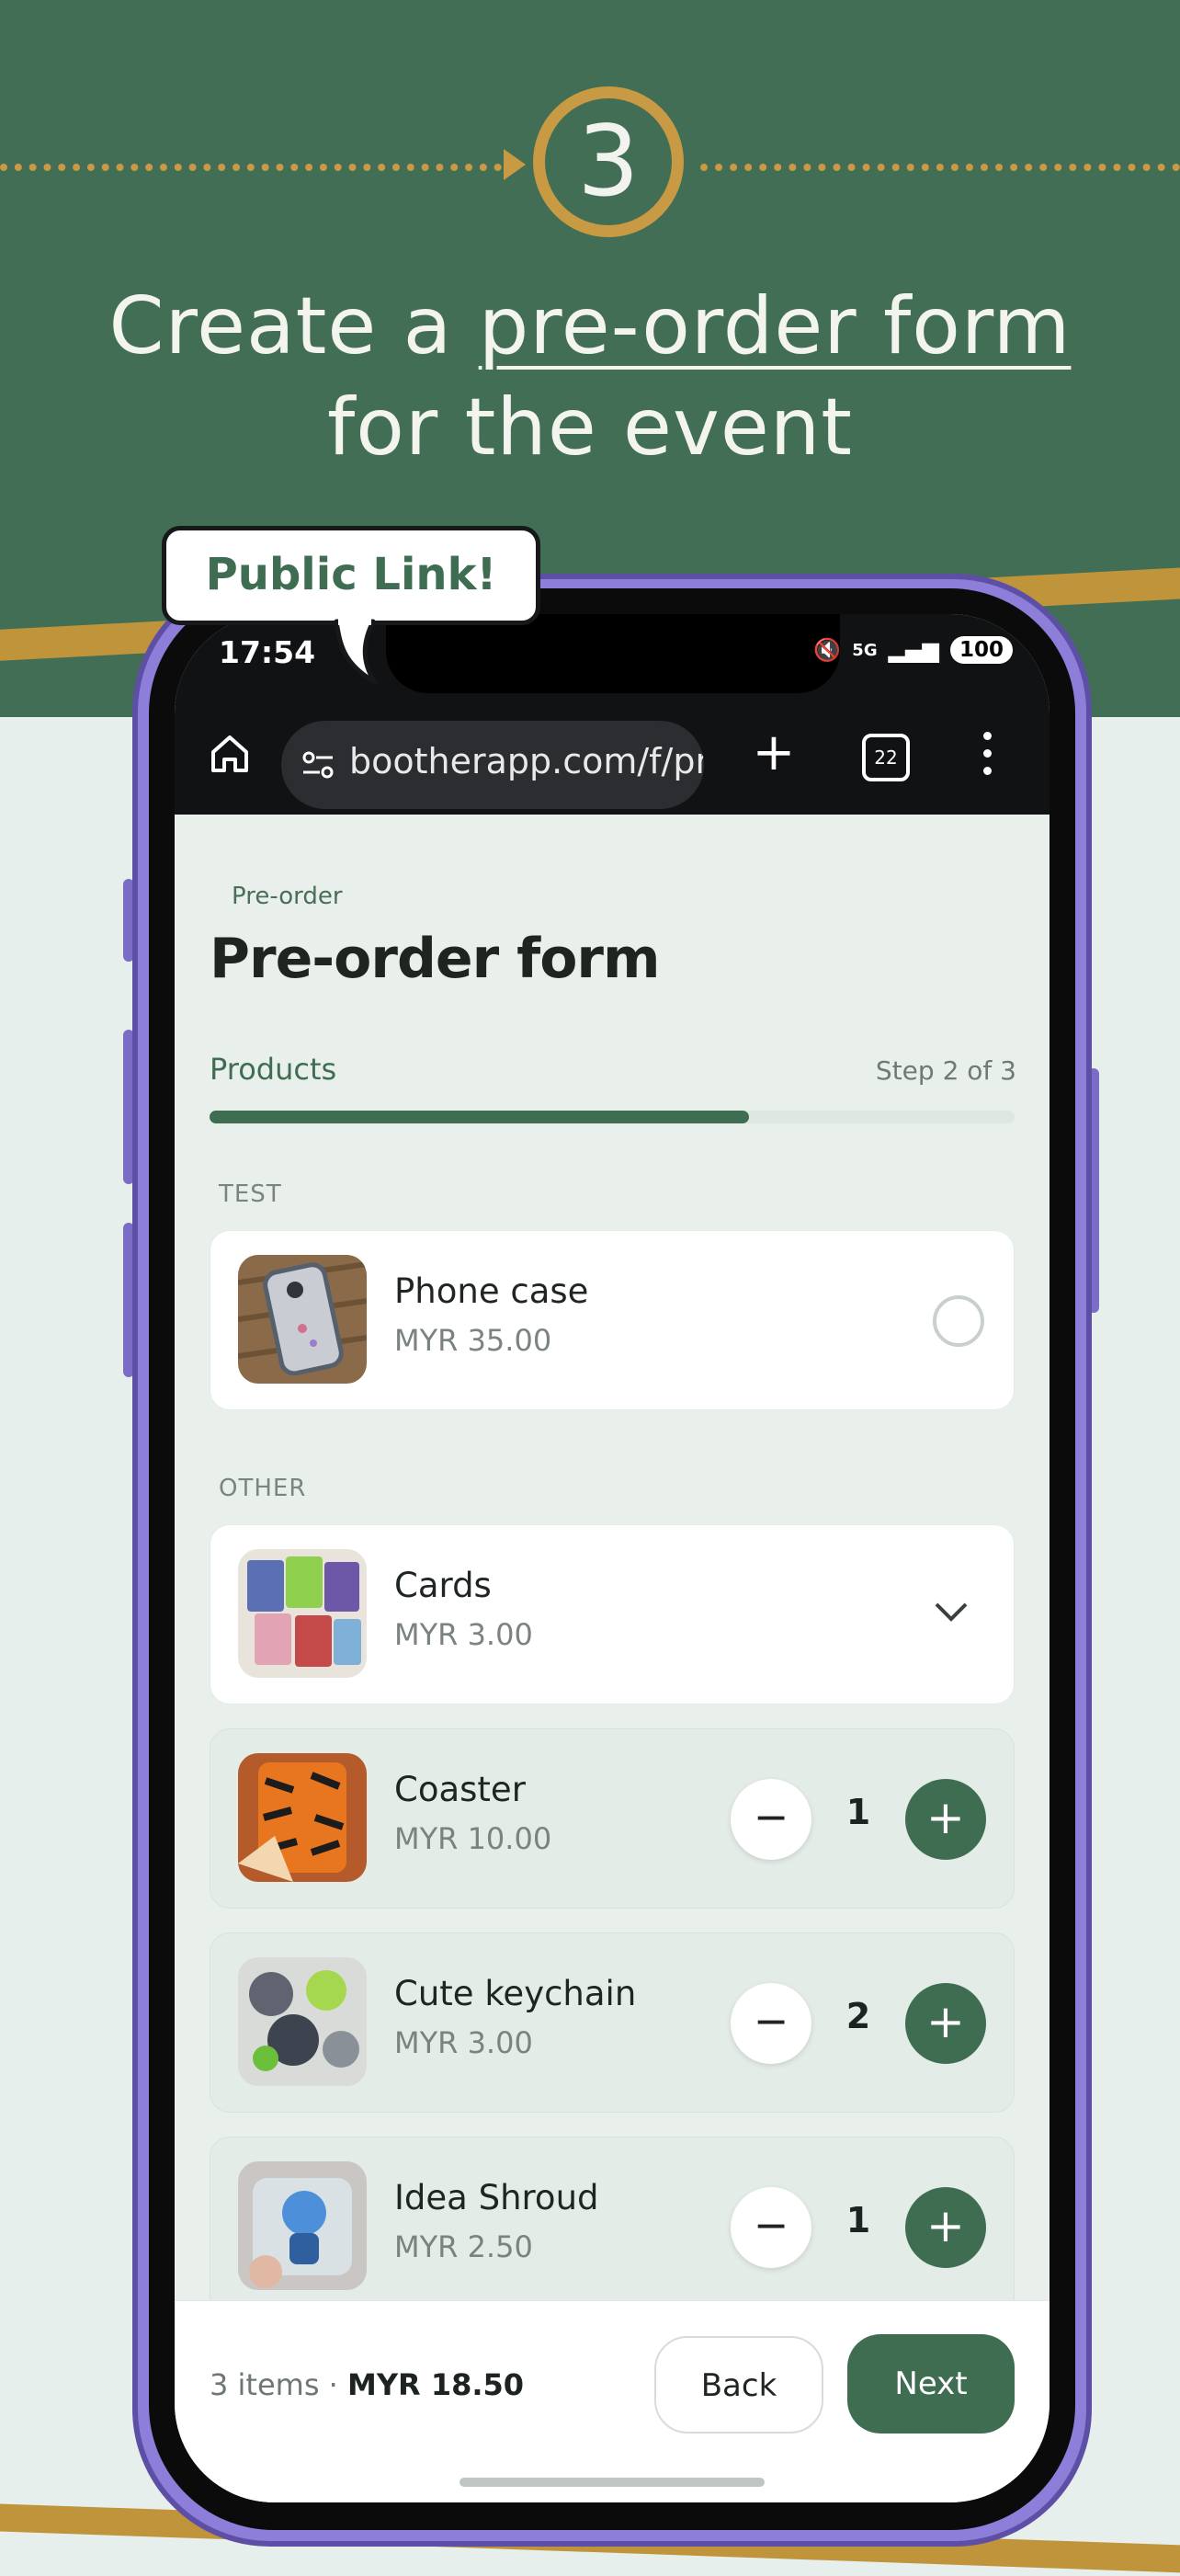  Describe the element at coordinates (612, 2401) in the screenshot. I see `order-footer: 3 items · MYR 18.50 Back Next` at that location.